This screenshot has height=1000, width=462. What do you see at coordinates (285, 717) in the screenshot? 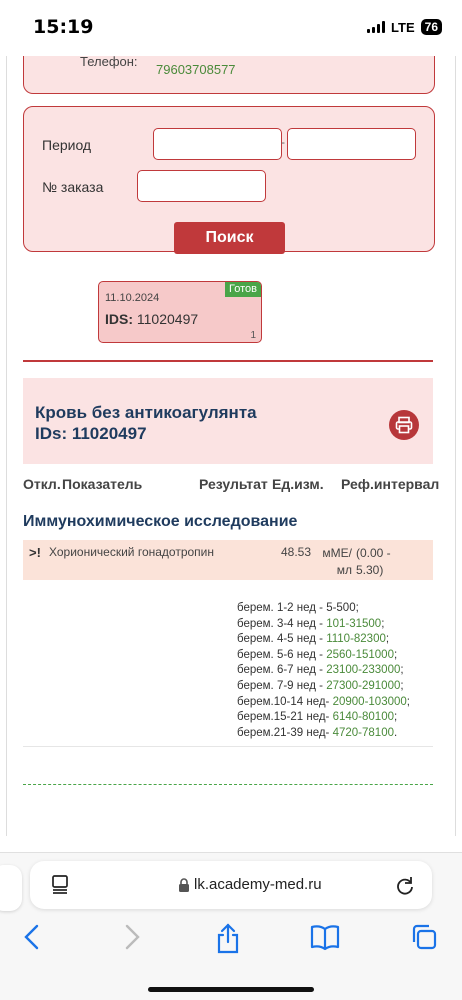
I see `reference-note-label: берем.15-21 нед-` at bounding box center [285, 717].